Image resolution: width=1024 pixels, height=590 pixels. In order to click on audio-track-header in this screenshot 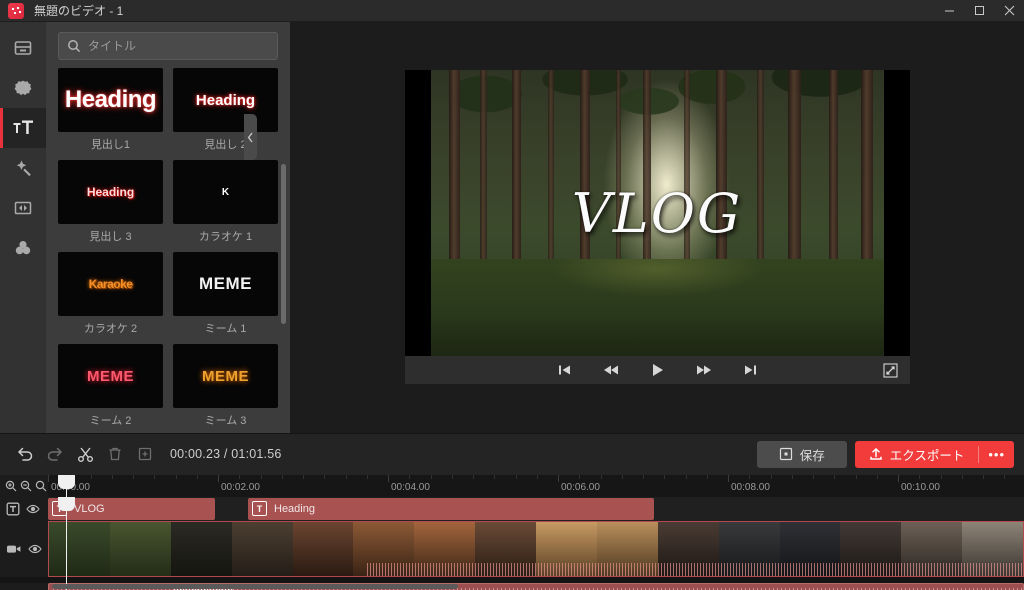, I will do `click(24, 586)`.